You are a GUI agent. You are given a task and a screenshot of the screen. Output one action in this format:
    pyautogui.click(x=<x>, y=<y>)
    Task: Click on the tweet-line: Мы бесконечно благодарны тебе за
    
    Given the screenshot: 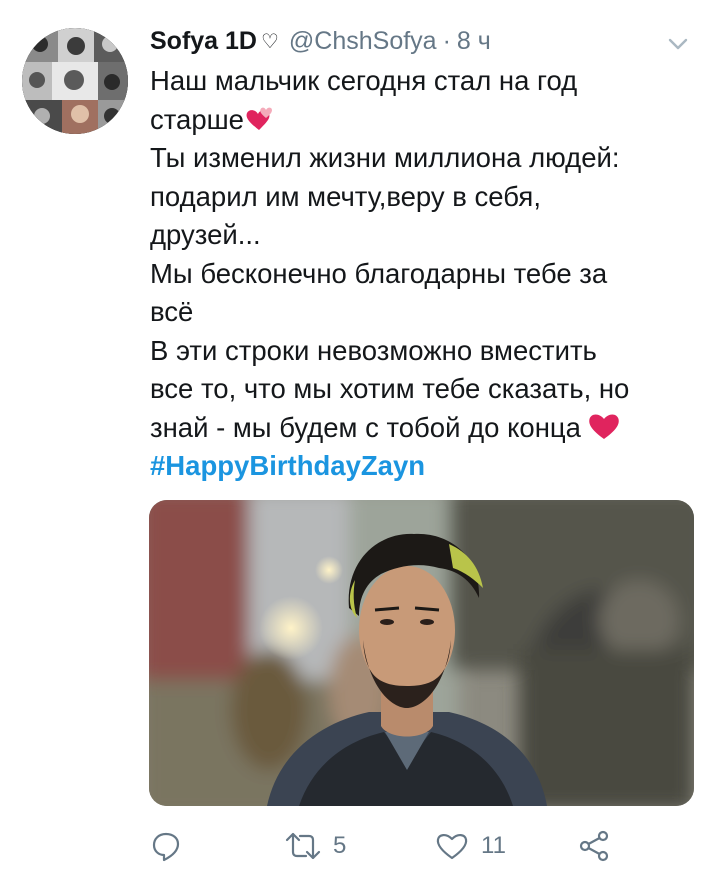 What is the action you would take?
    pyautogui.click(x=379, y=273)
    